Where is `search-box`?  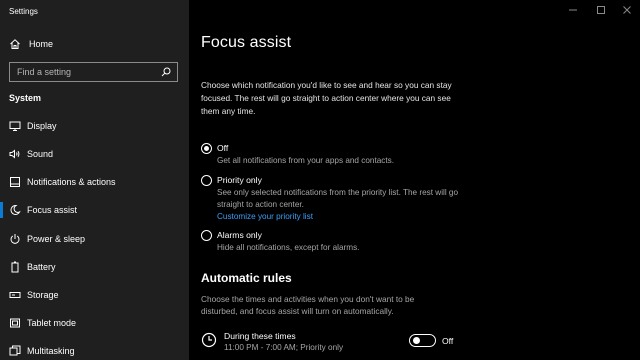
search-box is located at coordinates (93, 72).